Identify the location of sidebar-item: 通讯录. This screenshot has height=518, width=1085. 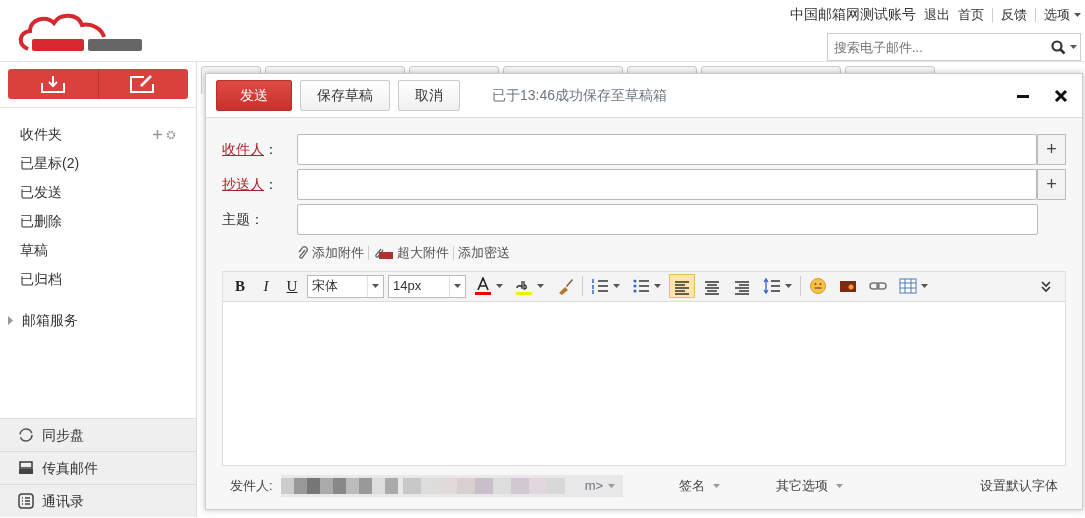
(98, 500).